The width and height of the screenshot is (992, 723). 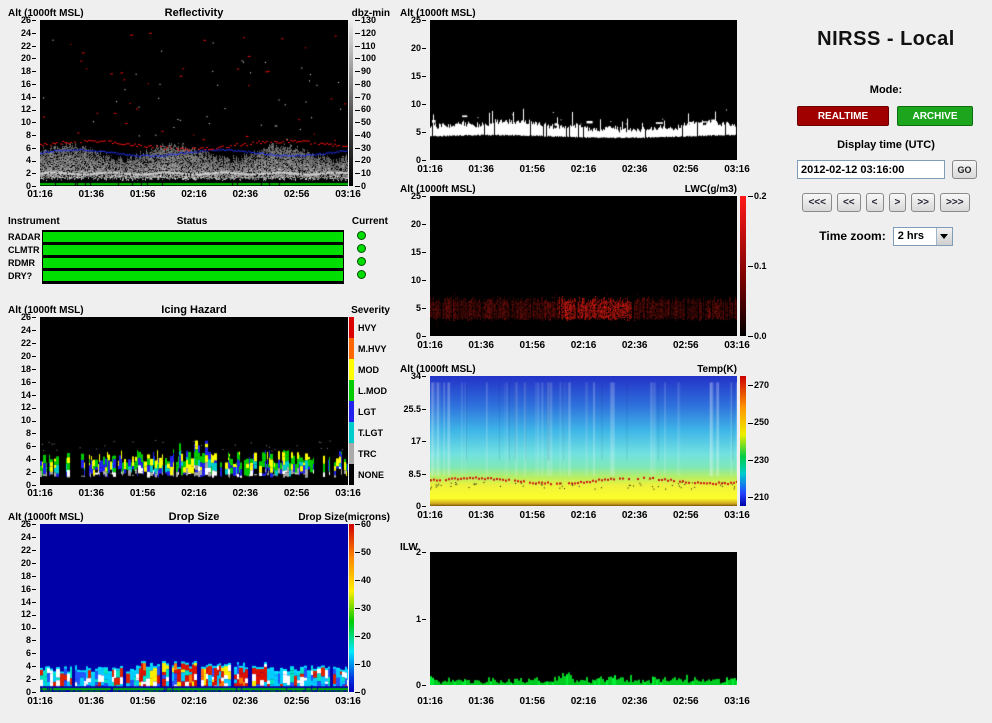 I want to click on tick-label: 25.5, so click(x=414, y=409).